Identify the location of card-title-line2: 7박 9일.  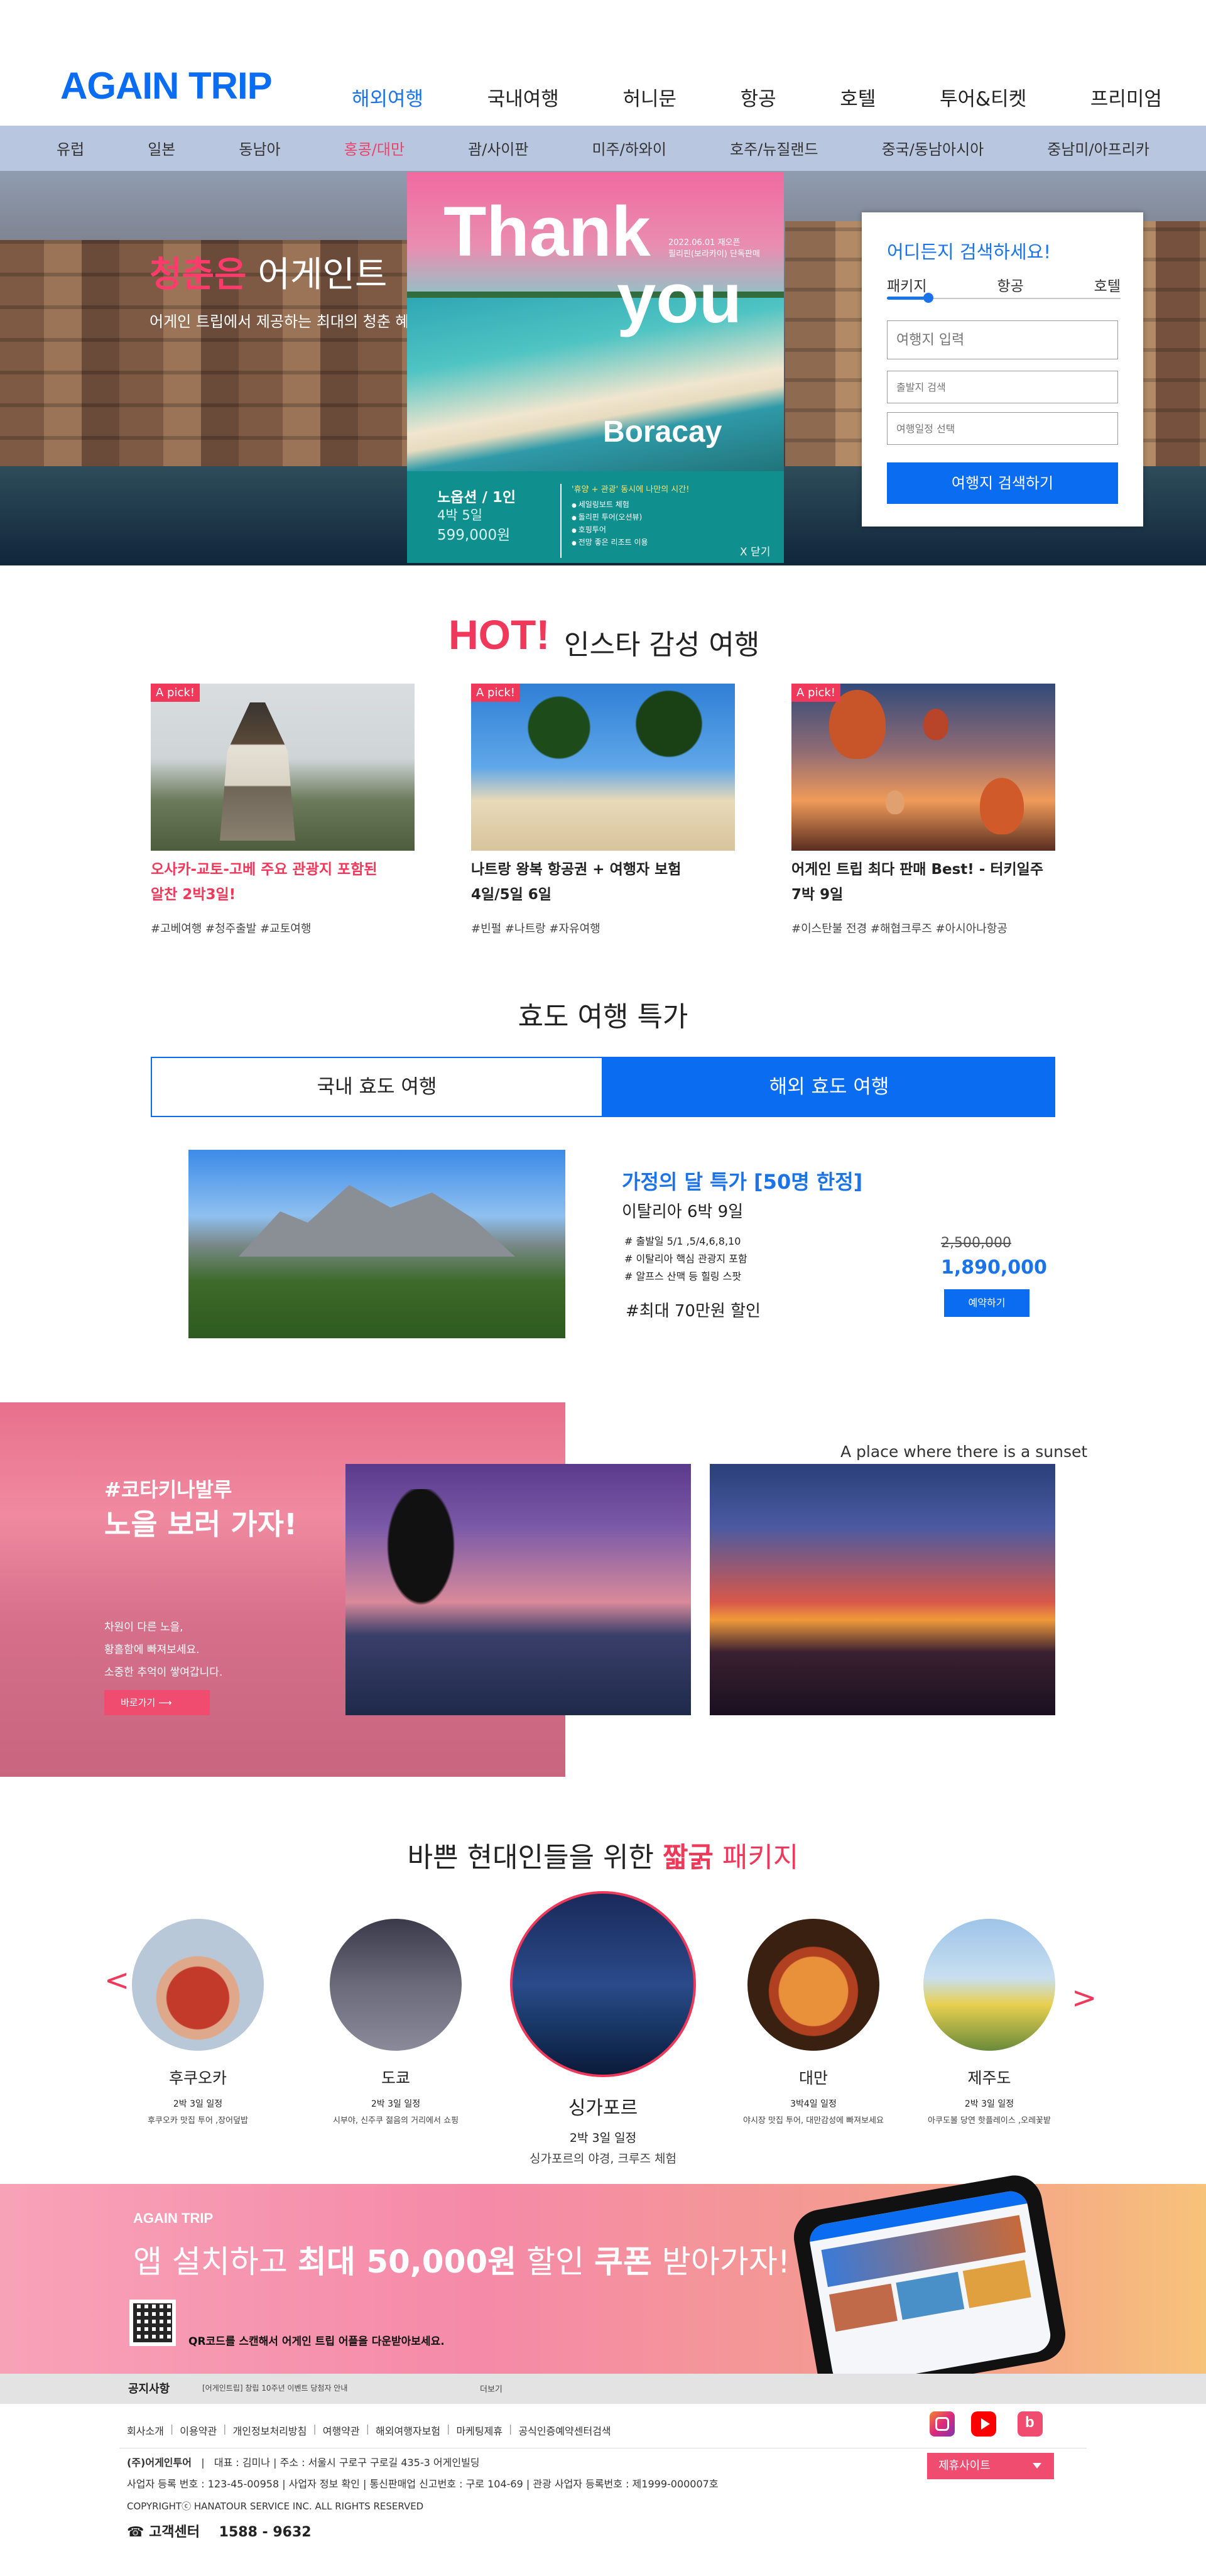
(818, 895).